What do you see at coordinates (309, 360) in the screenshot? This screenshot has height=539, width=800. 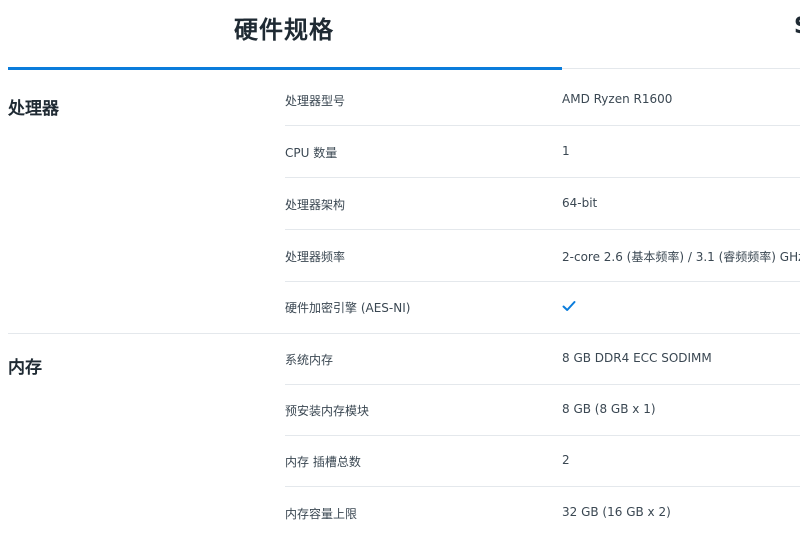 I see `spec-key: 系统内存` at bounding box center [309, 360].